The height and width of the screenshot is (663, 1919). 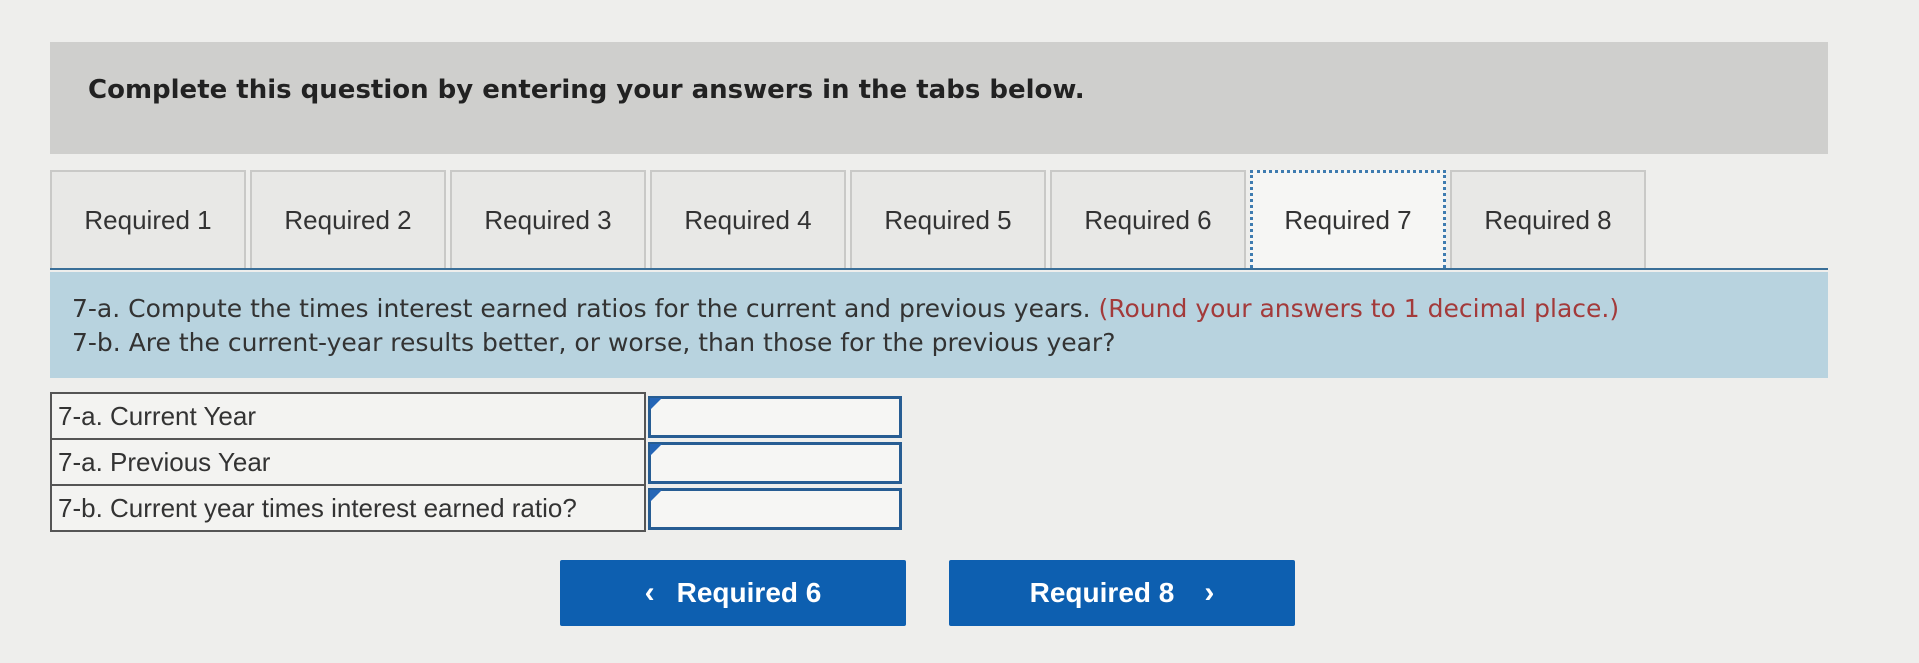 What do you see at coordinates (948, 219) in the screenshot?
I see `tab-required-5: Required 5` at bounding box center [948, 219].